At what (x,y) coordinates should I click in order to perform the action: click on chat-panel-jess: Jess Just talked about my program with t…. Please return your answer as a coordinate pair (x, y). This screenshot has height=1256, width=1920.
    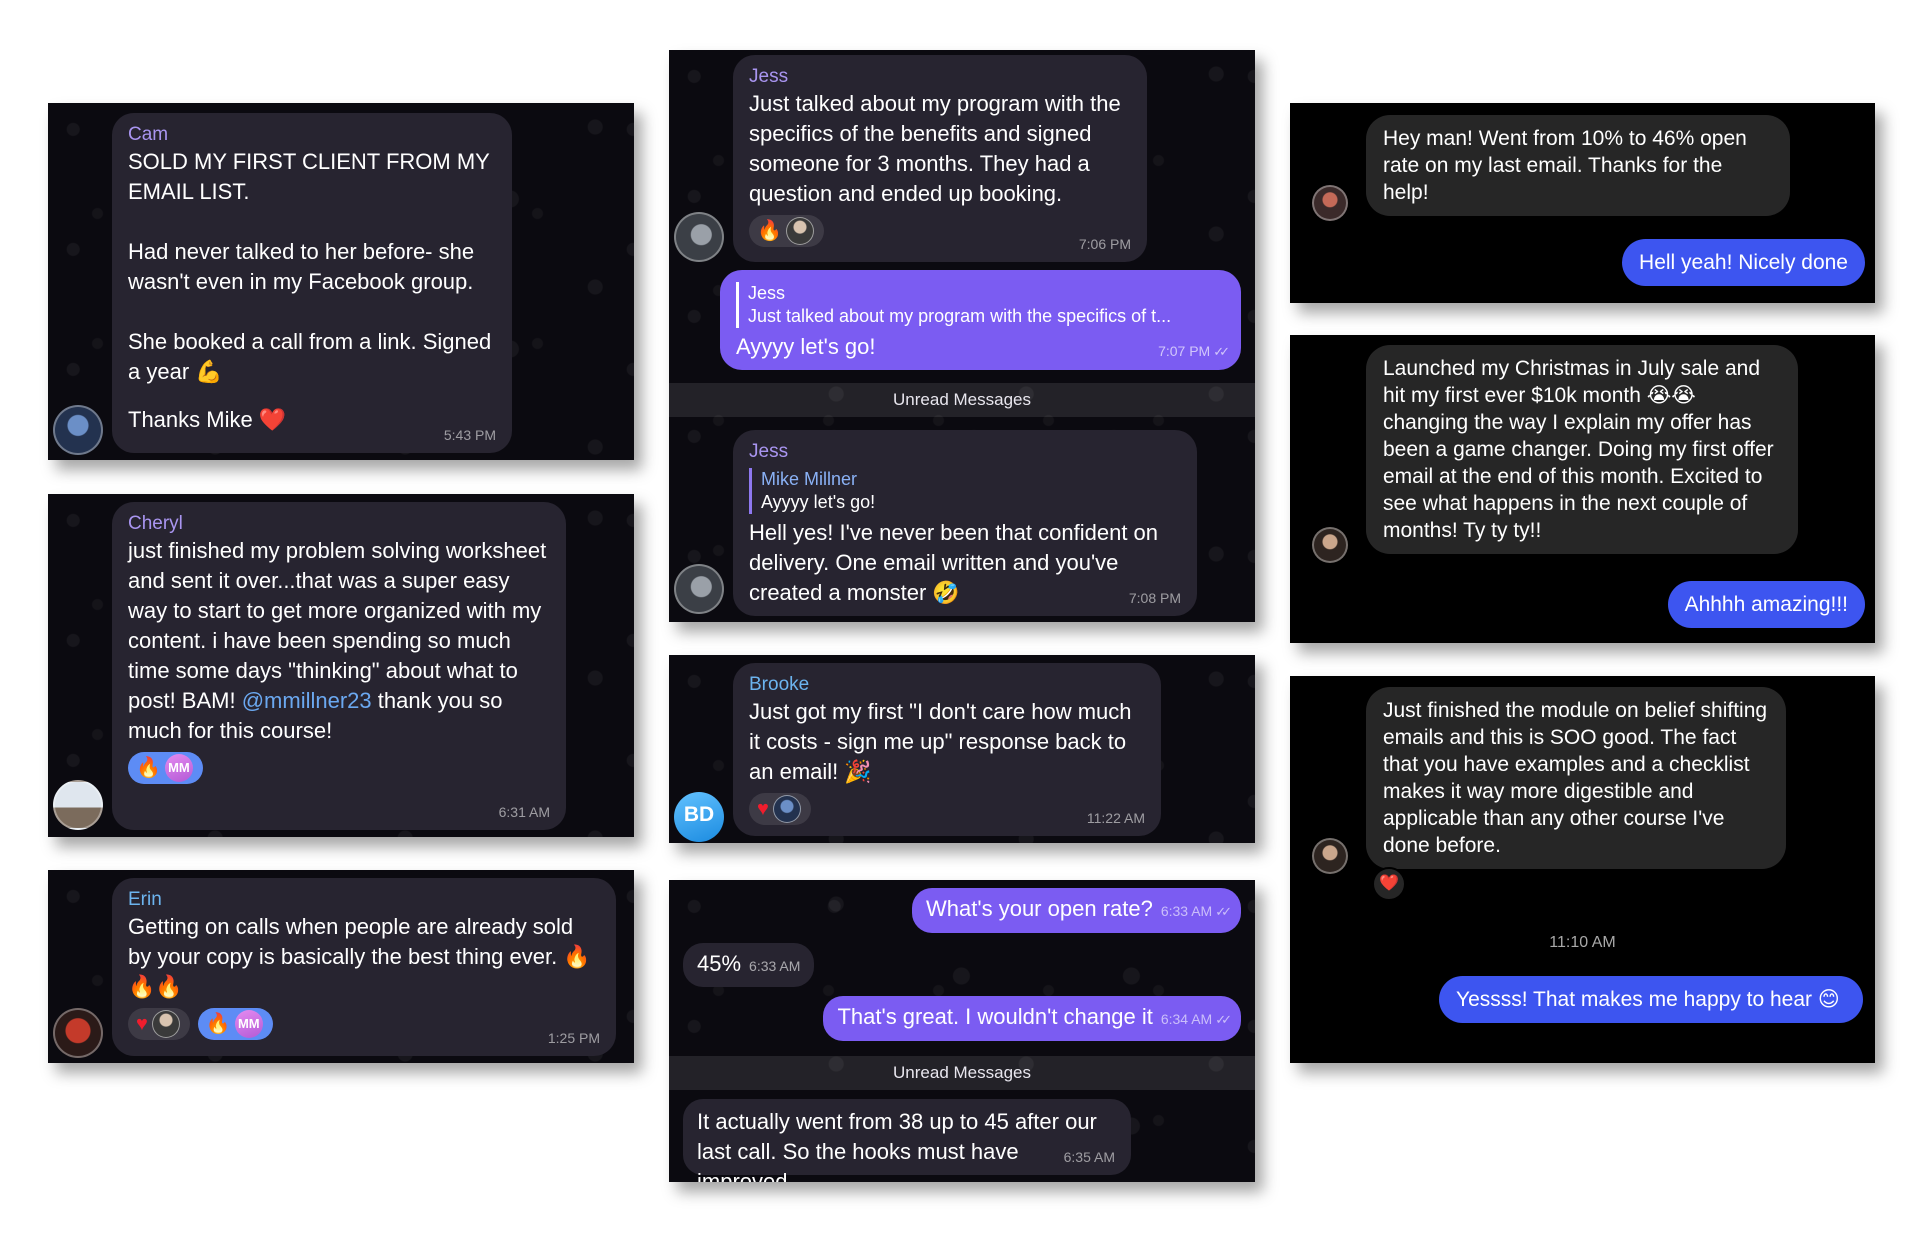
    Looking at the image, I should click on (962, 336).